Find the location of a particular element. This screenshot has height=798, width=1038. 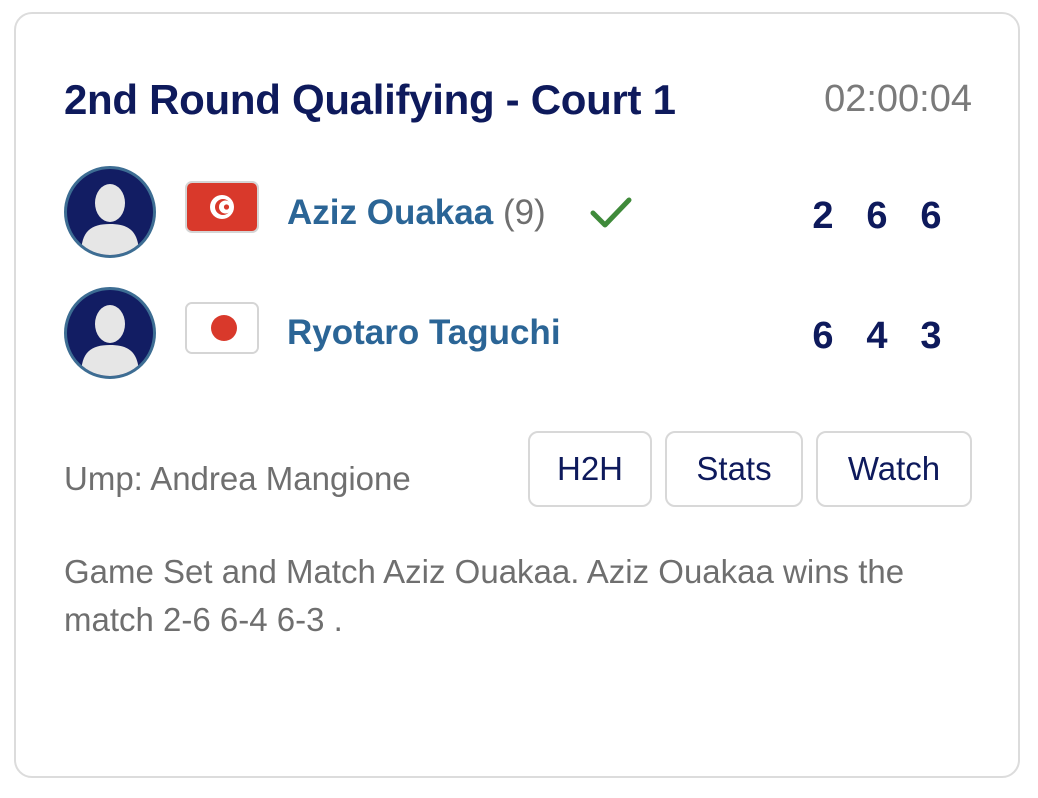

player-2-name: Ryotaro Taguchi is located at coordinates (424, 333).